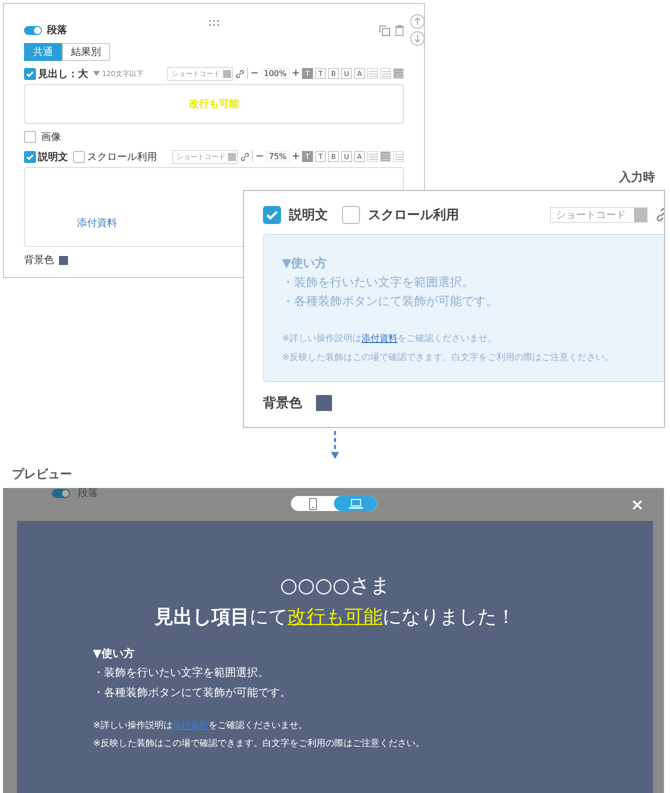 The image size is (670, 793). I want to click on drag-handle-icon, so click(214, 23).